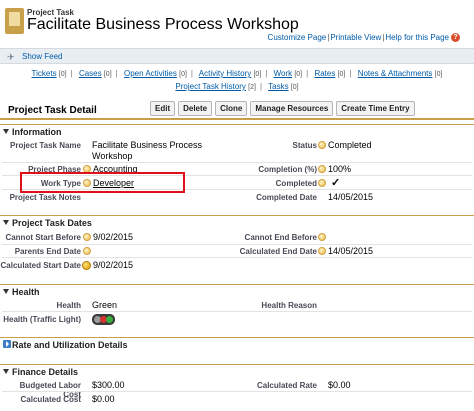  I want to click on manage-resources-button: Manage Resources, so click(292, 108).